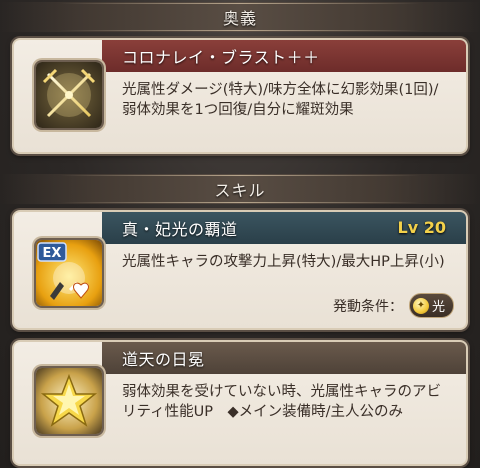 This screenshot has width=480, height=468. Describe the element at coordinates (221, 57) in the screenshot. I see `ougi-name: コロナレイ・ブラスト＋＋` at that location.